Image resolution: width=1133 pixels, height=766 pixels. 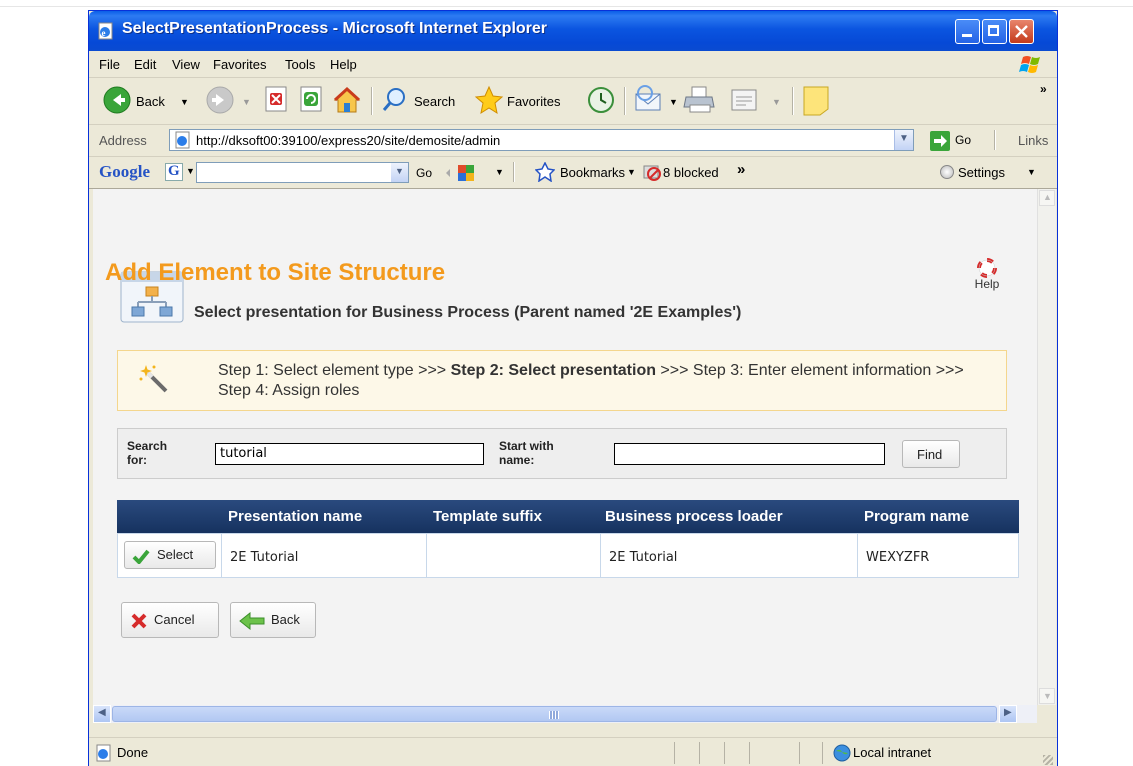 What do you see at coordinates (395, 99) in the screenshot?
I see `search-icon` at bounding box center [395, 99].